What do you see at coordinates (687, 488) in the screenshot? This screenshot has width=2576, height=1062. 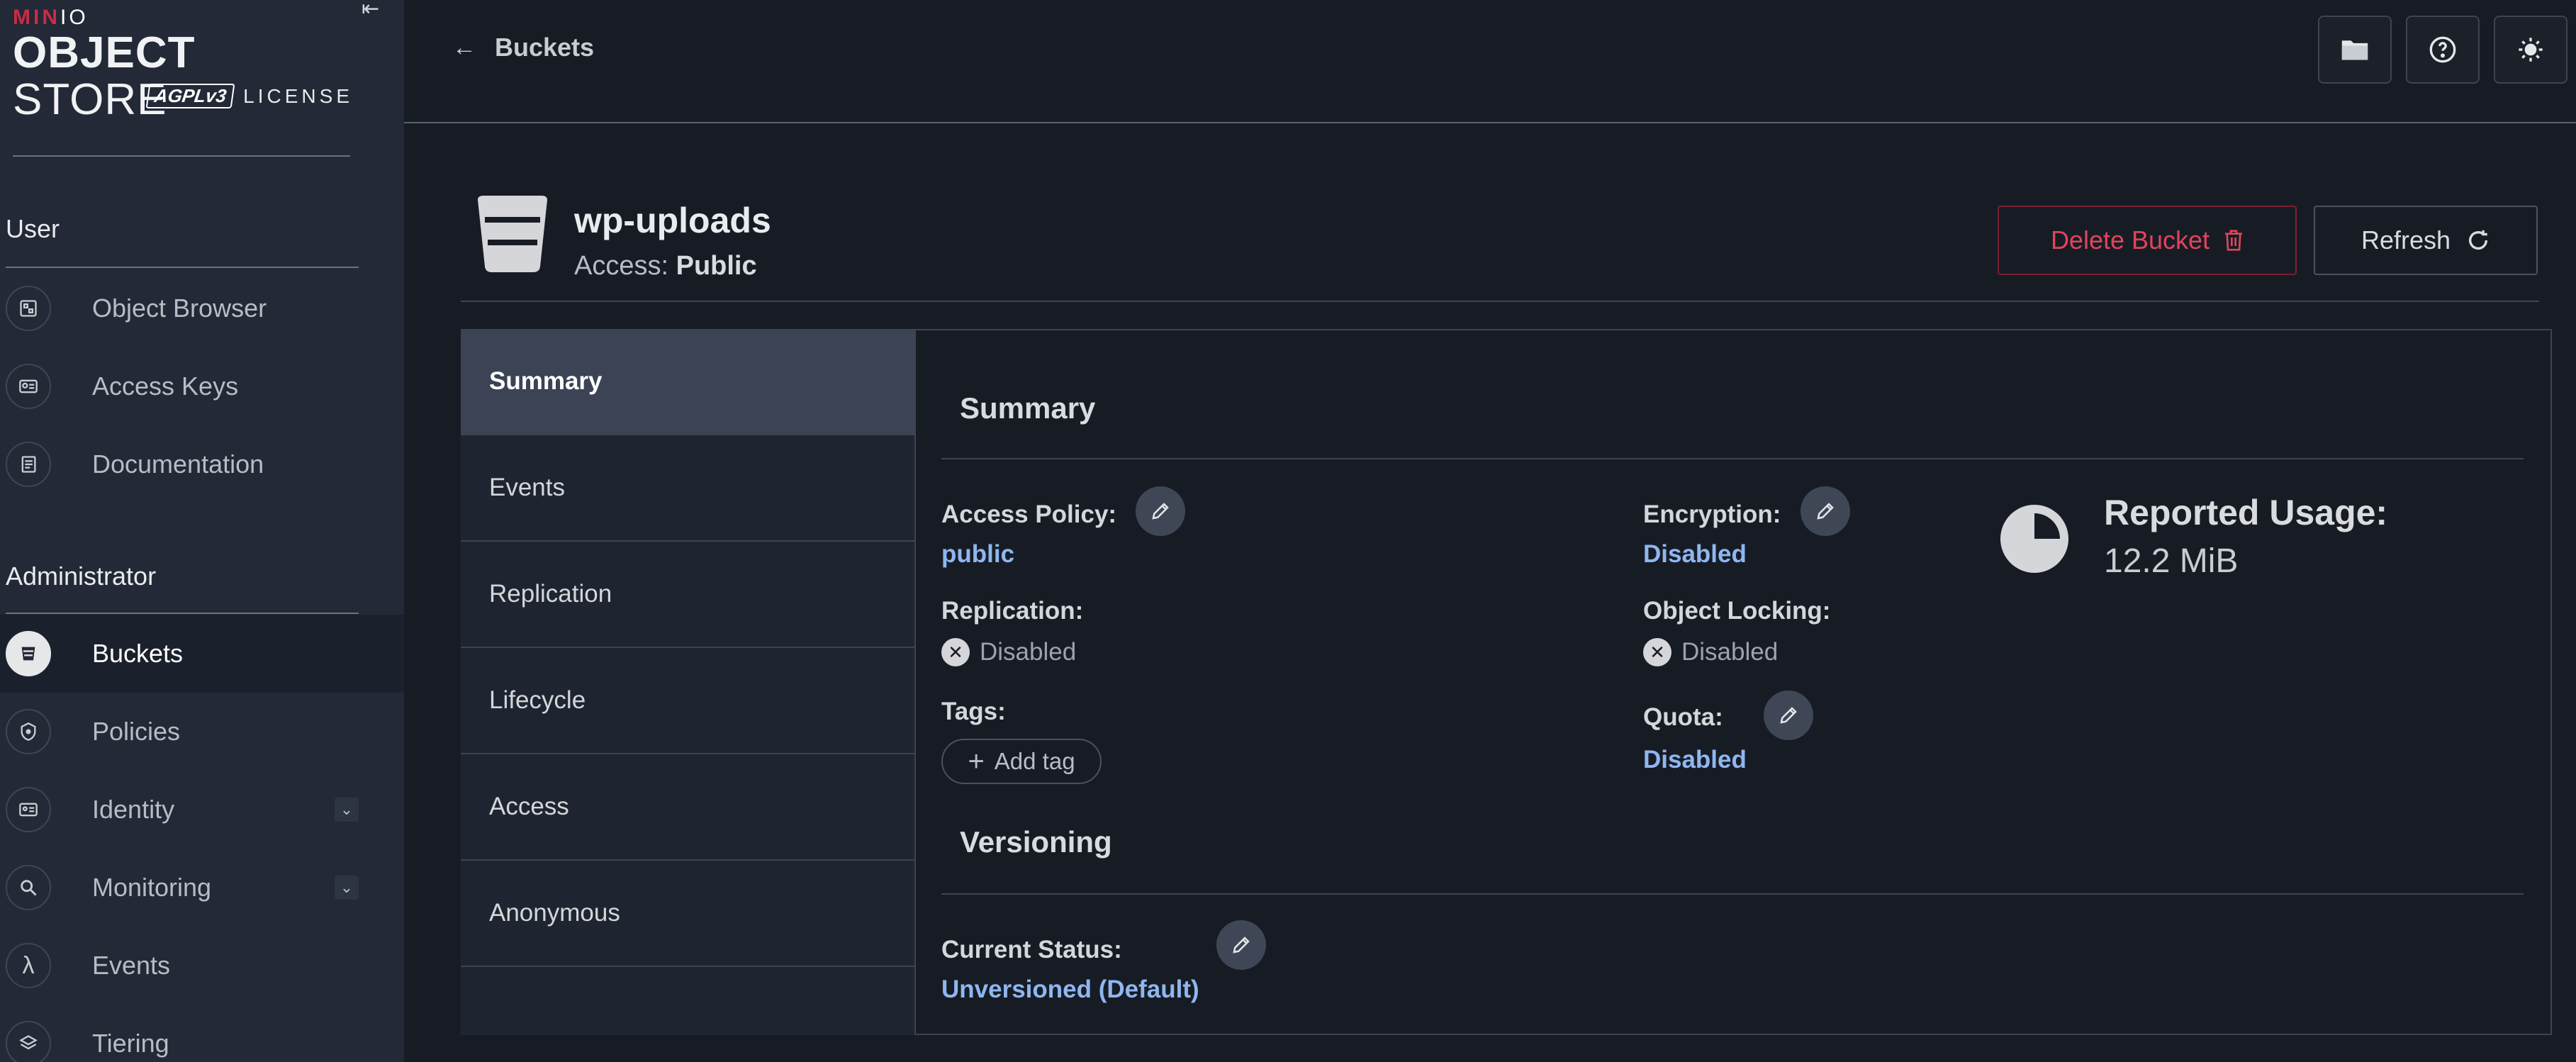 I see `tab-events: Events` at bounding box center [687, 488].